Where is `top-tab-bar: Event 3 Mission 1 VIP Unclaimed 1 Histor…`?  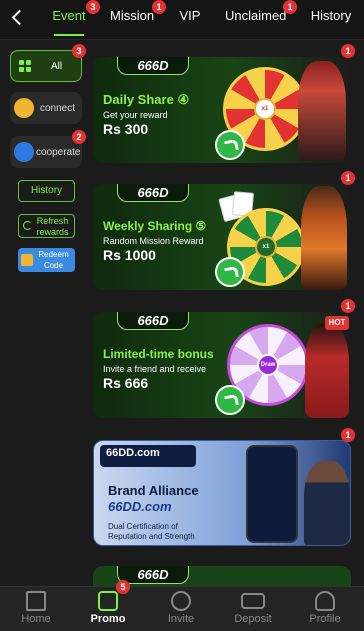
top-tab-bar: Event 3 Mission 1 VIP Unclaimed 1 Histor… is located at coordinates (182, 20).